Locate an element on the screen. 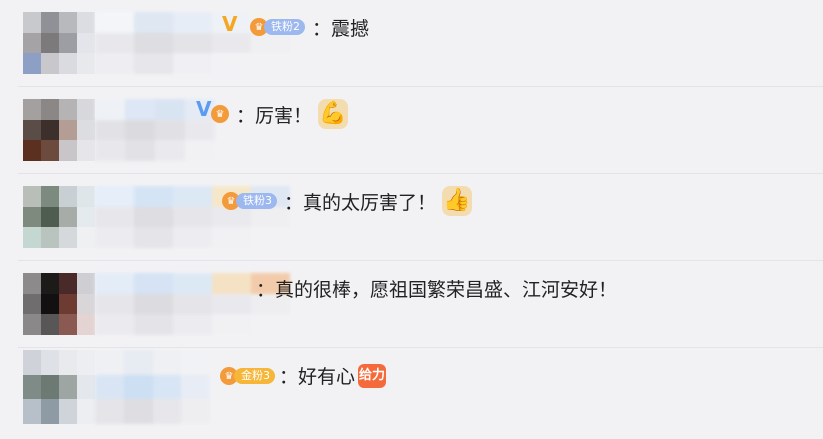  fan-badge: ♛ 铁粉2 is located at coordinates (277, 27).